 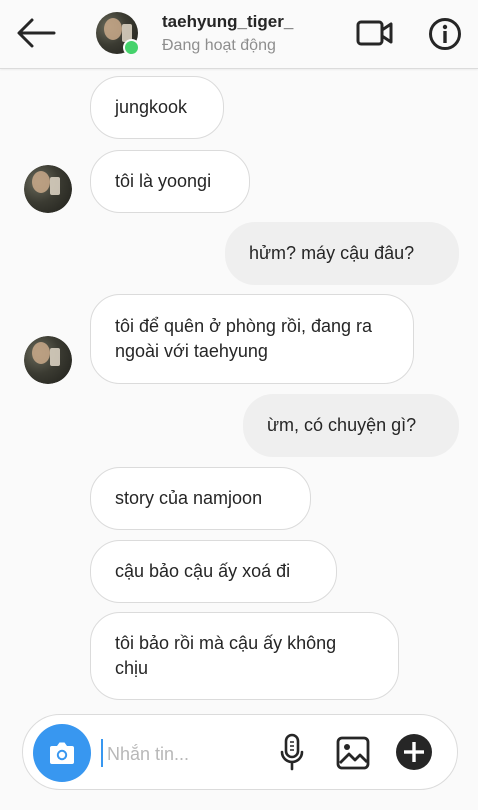 I want to click on info-button, so click(x=445, y=34).